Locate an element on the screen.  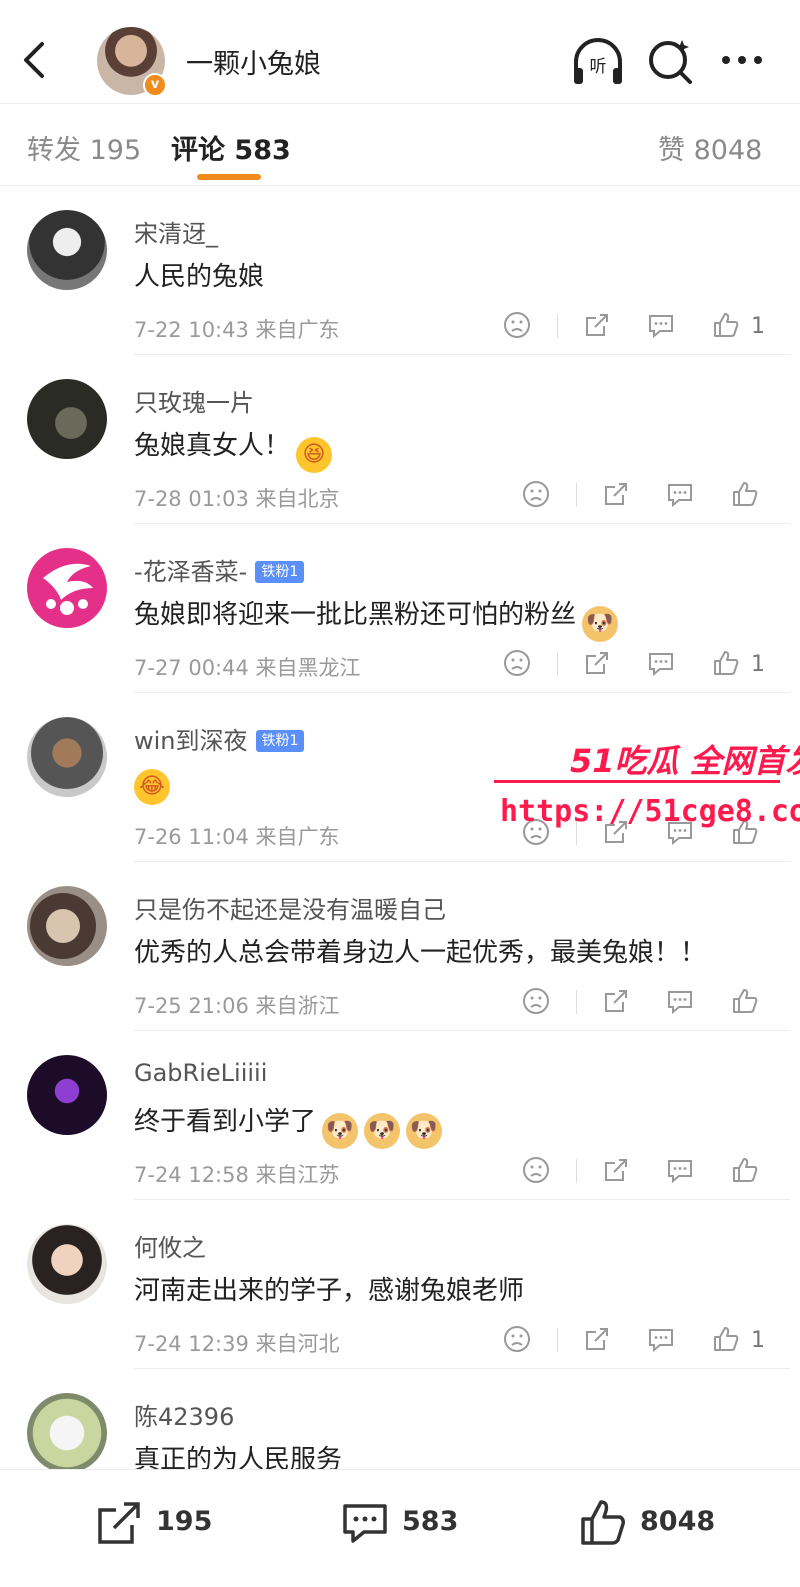
back-icon is located at coordinates (36, 60).